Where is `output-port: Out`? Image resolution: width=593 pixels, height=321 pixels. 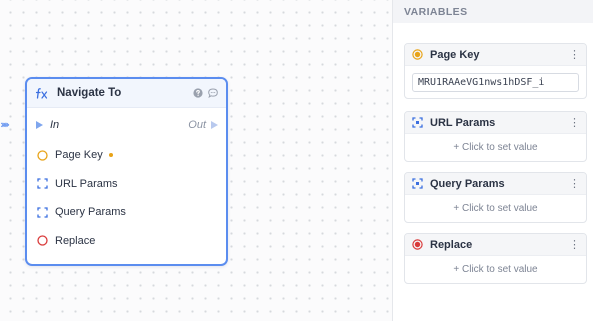
output-port: Out is located at coordinates (203, 125).